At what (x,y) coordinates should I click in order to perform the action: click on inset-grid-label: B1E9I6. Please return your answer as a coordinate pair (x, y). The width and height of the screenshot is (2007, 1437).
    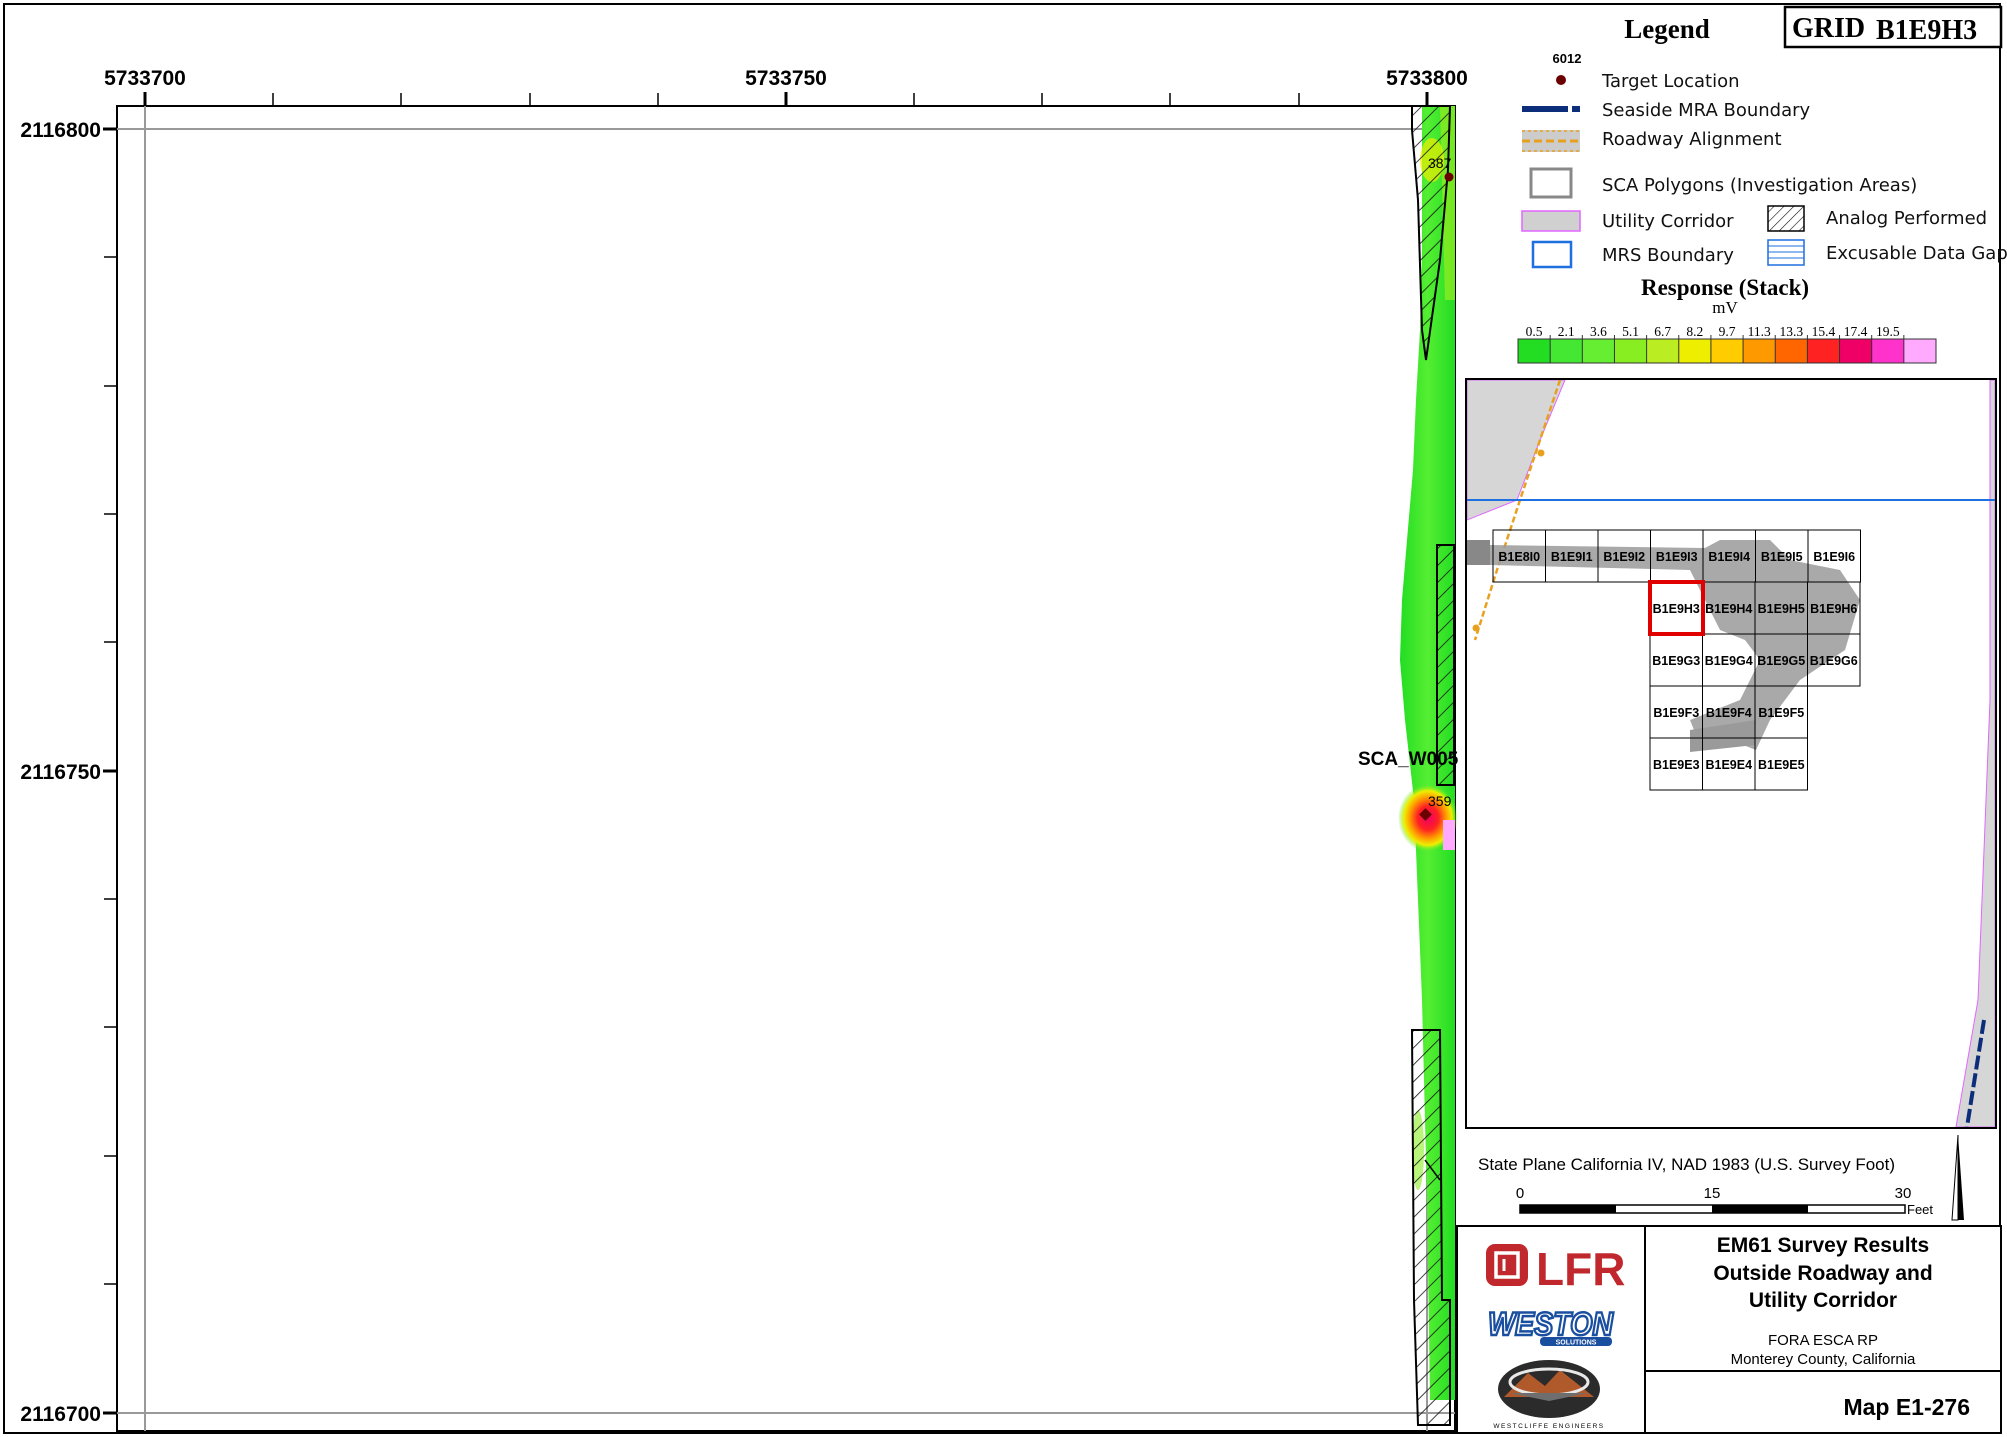
    Looking at the image, I should click on (1834, 557).